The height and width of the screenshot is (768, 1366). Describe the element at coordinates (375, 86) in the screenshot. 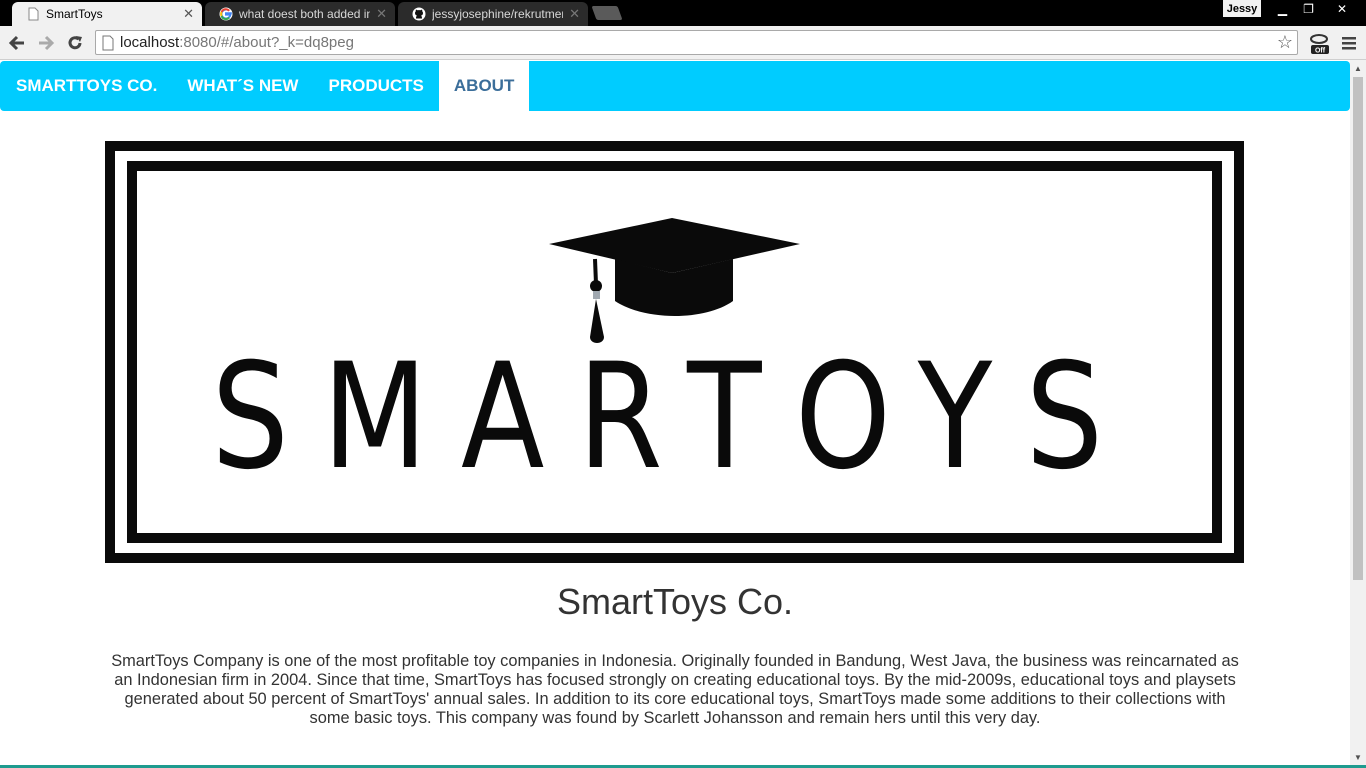

I see `nav-products: PRODUCTS` at that location.